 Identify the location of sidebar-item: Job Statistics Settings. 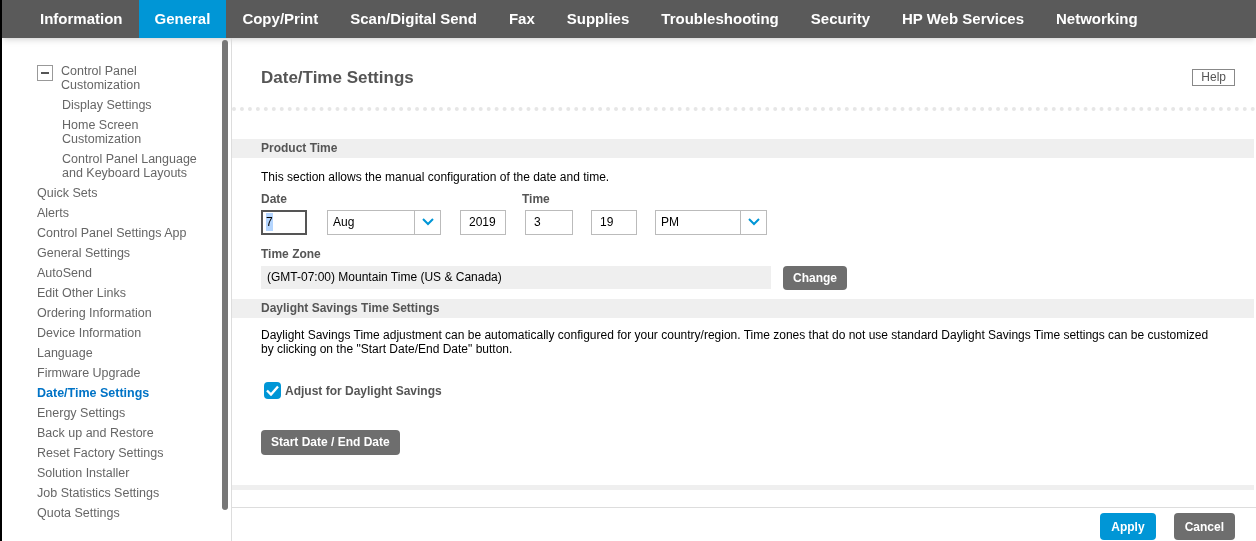
(98, 493).